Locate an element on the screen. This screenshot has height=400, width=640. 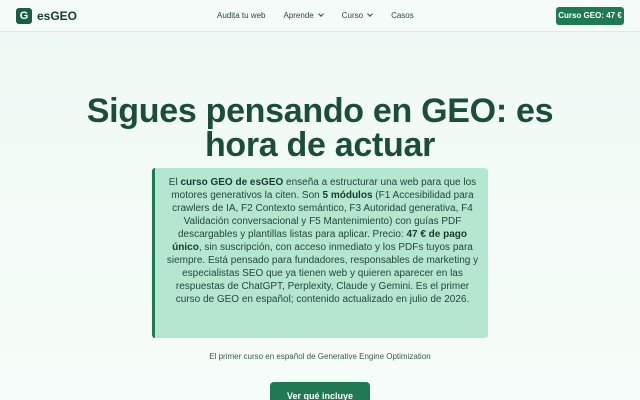
brand-name: esGEO is located at coordinates (57, 16).